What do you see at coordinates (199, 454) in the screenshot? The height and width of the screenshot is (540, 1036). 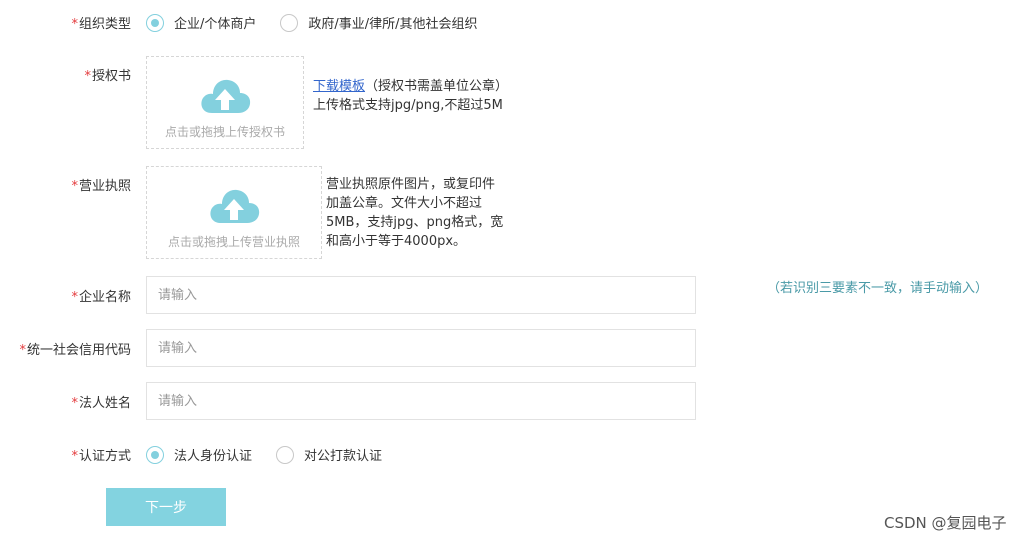 I see `verify-radio-legal-person: 法人身份认证` at bounding box center [199, 454].